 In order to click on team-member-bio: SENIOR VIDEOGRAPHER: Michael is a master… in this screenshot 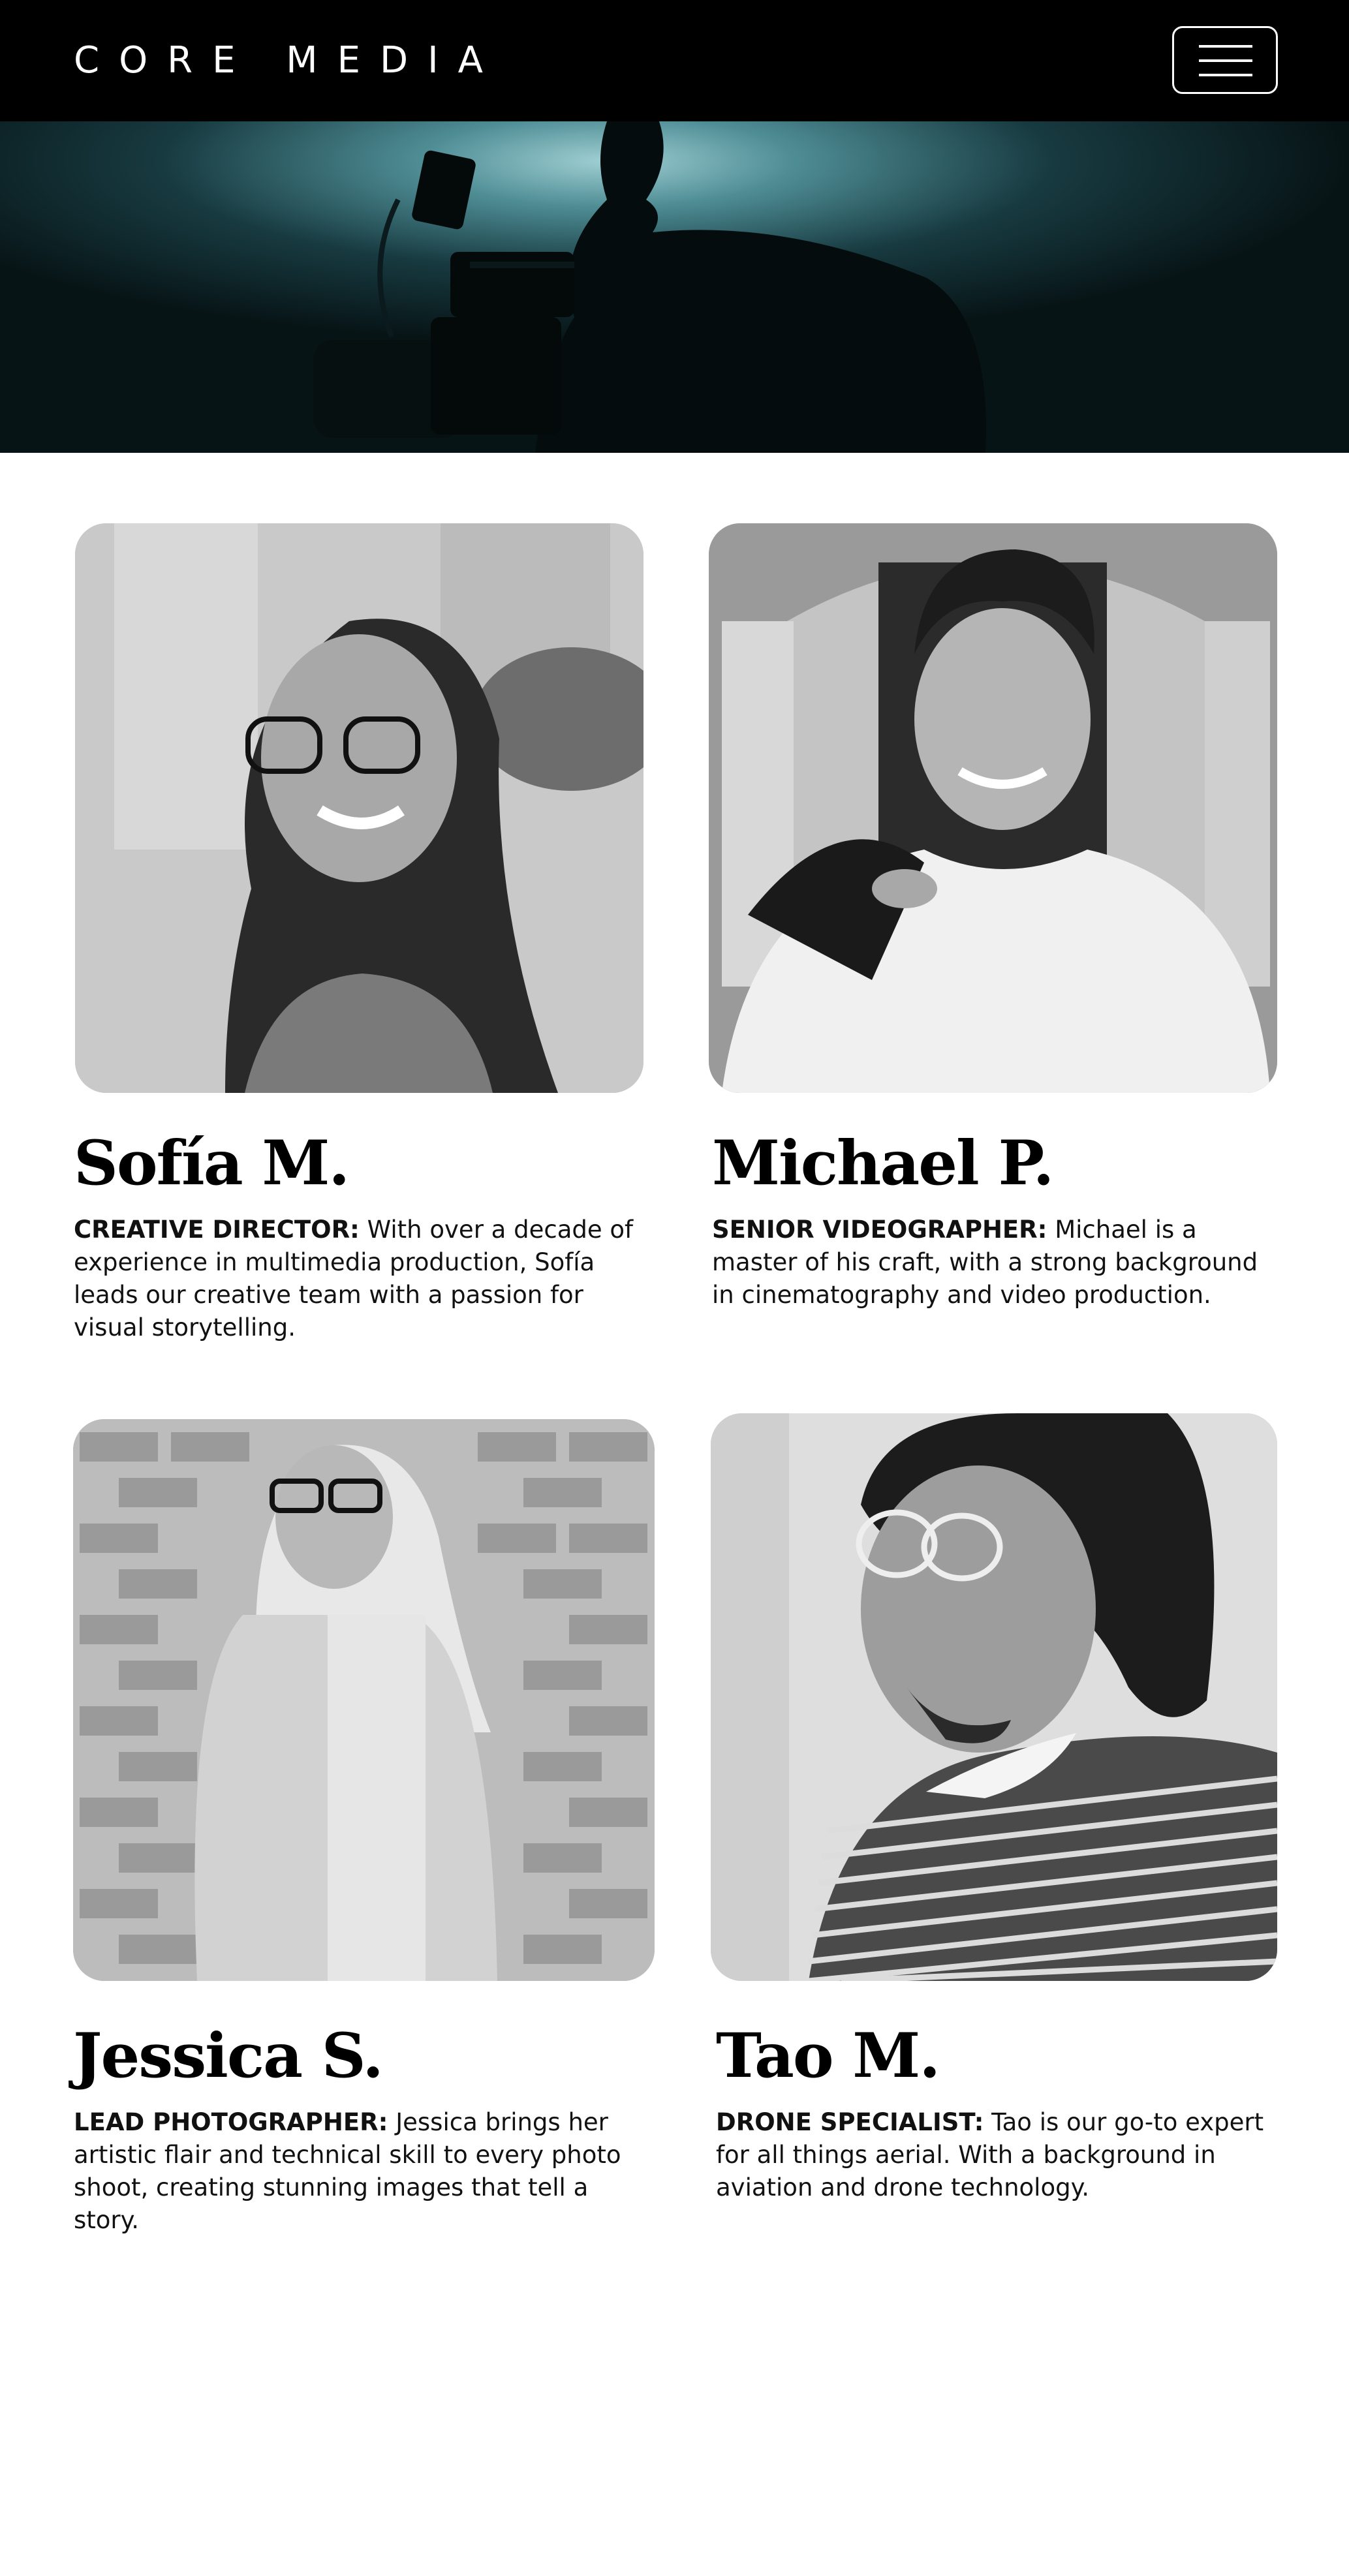, I will do `click(992, 1262)`.